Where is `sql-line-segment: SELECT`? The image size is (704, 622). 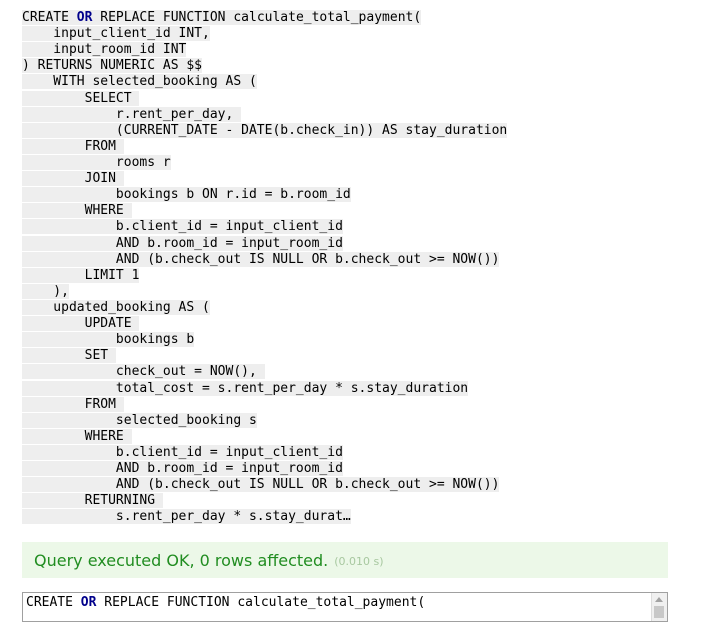
sql-line-segment: SELECT is located at coordinates (81, 98).